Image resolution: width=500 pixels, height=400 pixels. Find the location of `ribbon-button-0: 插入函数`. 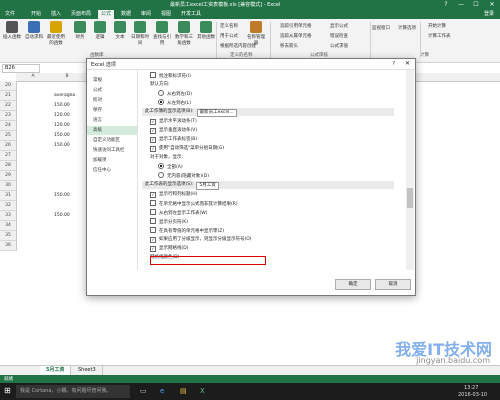

ribbon-button-0: 插入函数 is located at coordinates (12, 30).